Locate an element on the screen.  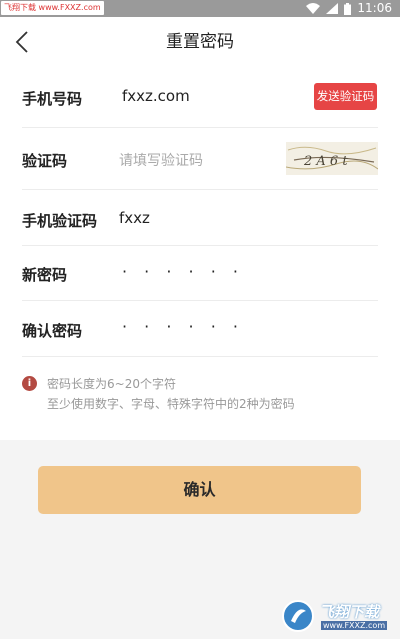
phone-label: 手机号码 is located at coordinates (52, 99).